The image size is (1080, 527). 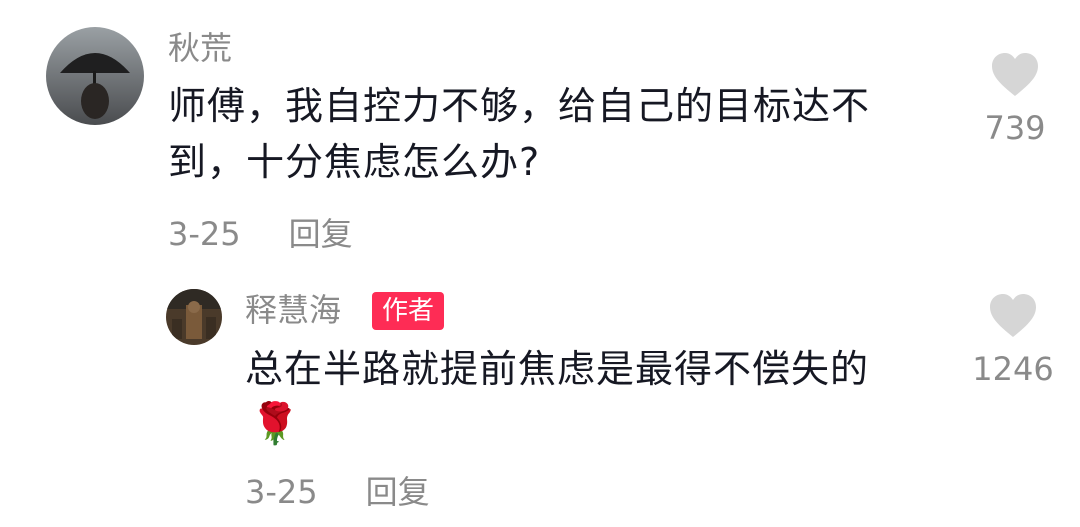 I want to click on author-photo-icon, so click(x=194, y=317).